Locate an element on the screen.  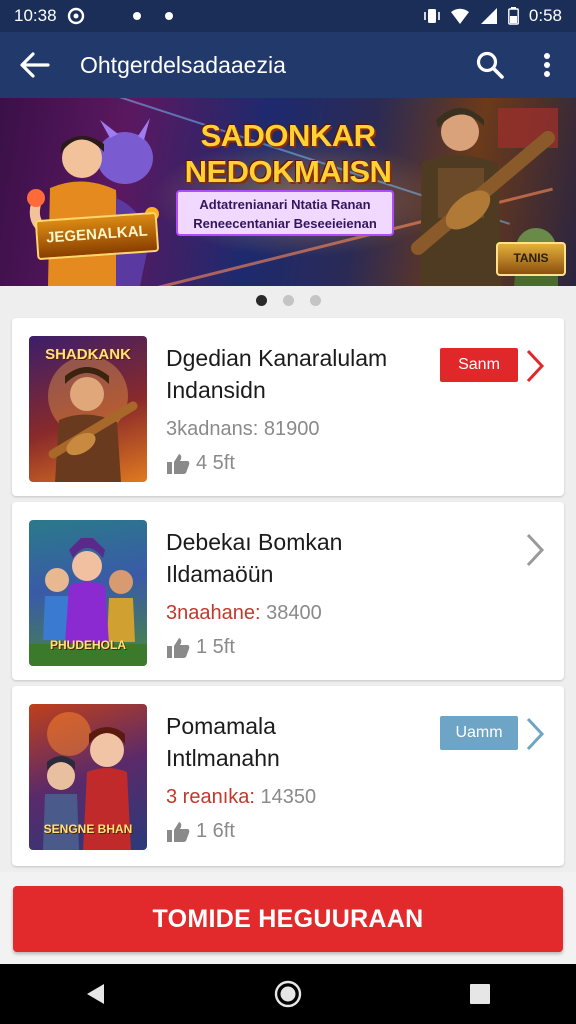
recents-square-icon is located at coordinates (480, 994).